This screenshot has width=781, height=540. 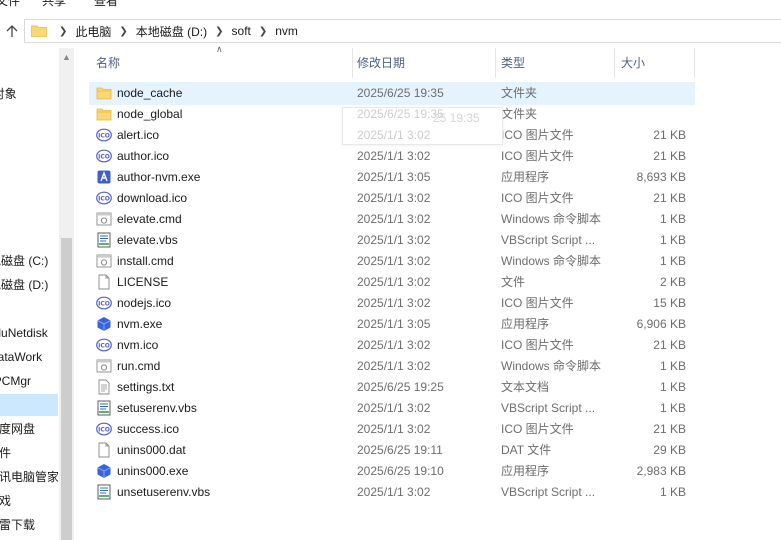 I want to click on file-type: 文本文档, so click(x=525, y=387).